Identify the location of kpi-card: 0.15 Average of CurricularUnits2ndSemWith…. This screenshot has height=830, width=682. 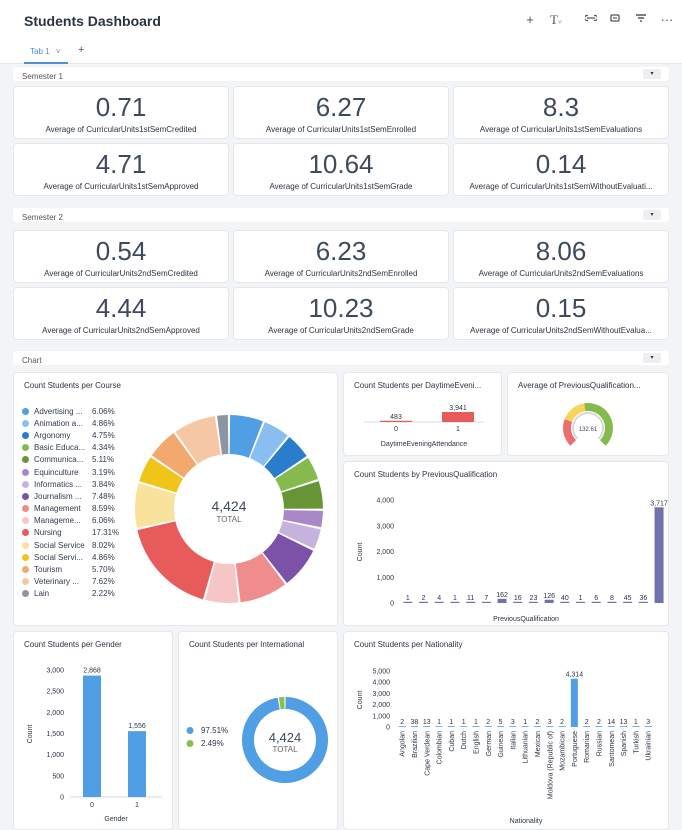
(561, 313).